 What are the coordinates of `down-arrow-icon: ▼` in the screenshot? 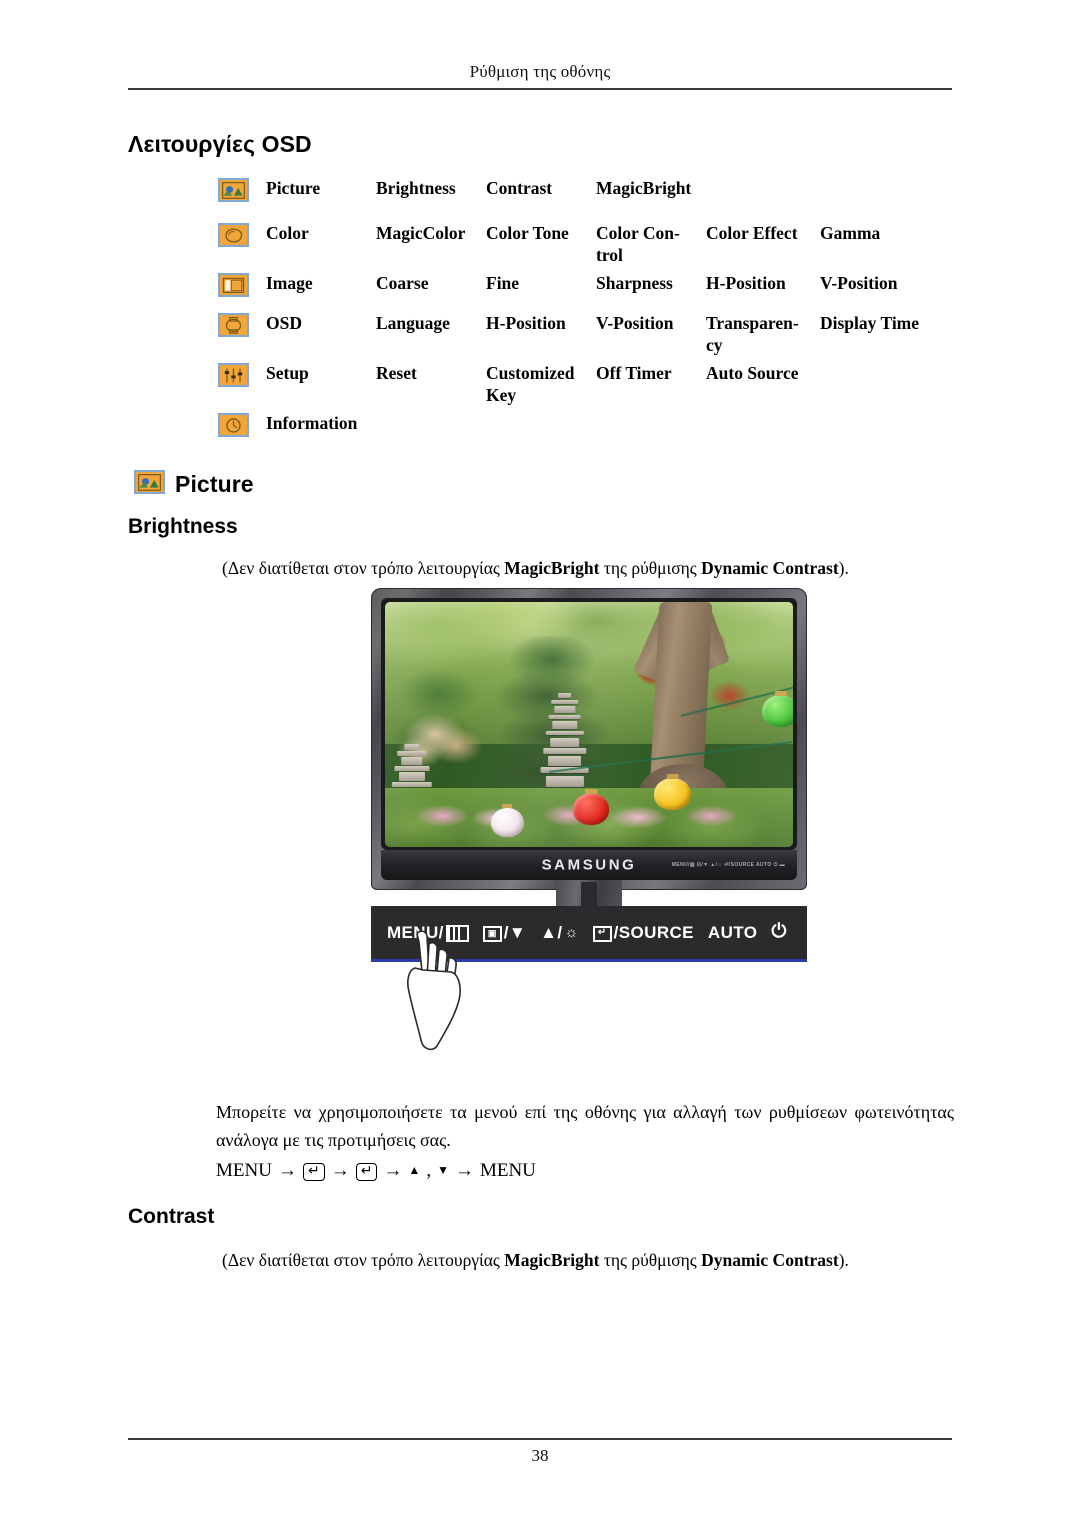 It's located at (443, 1169).